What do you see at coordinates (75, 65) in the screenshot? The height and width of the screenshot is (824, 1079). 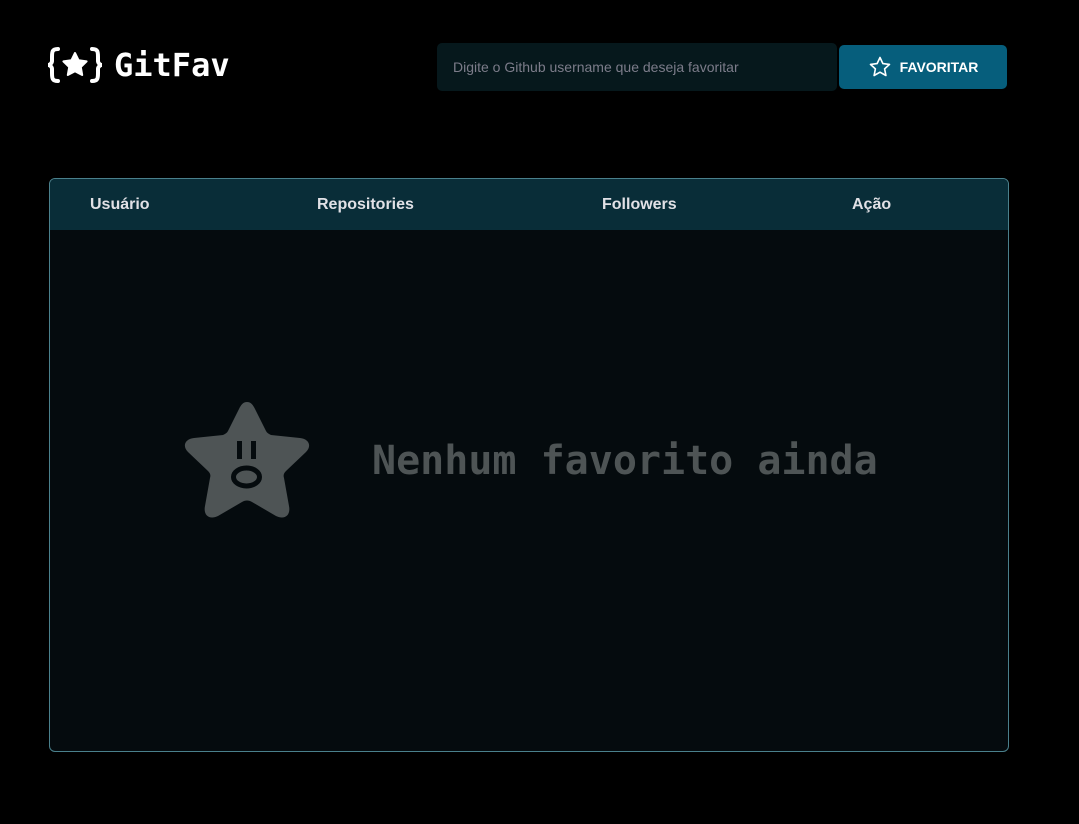 I see `star-braces-icon` at bounding box center [75, 65].